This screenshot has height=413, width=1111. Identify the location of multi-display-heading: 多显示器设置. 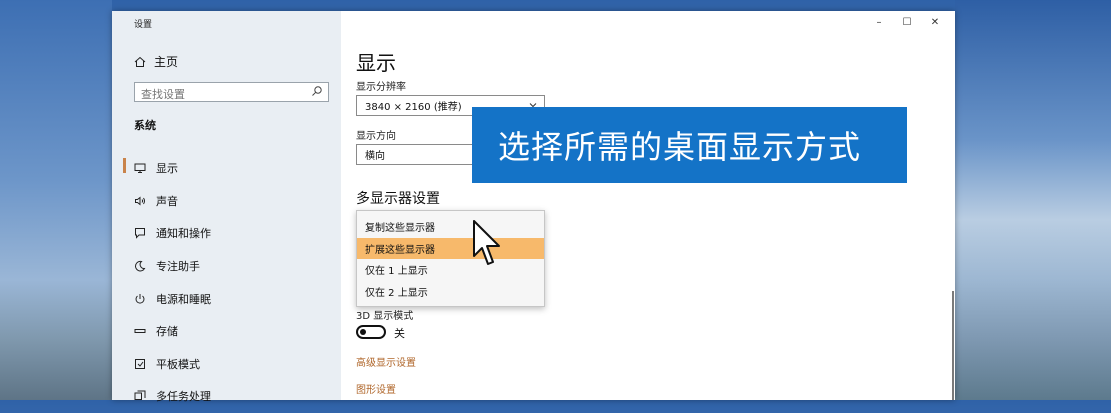
(398, 199).